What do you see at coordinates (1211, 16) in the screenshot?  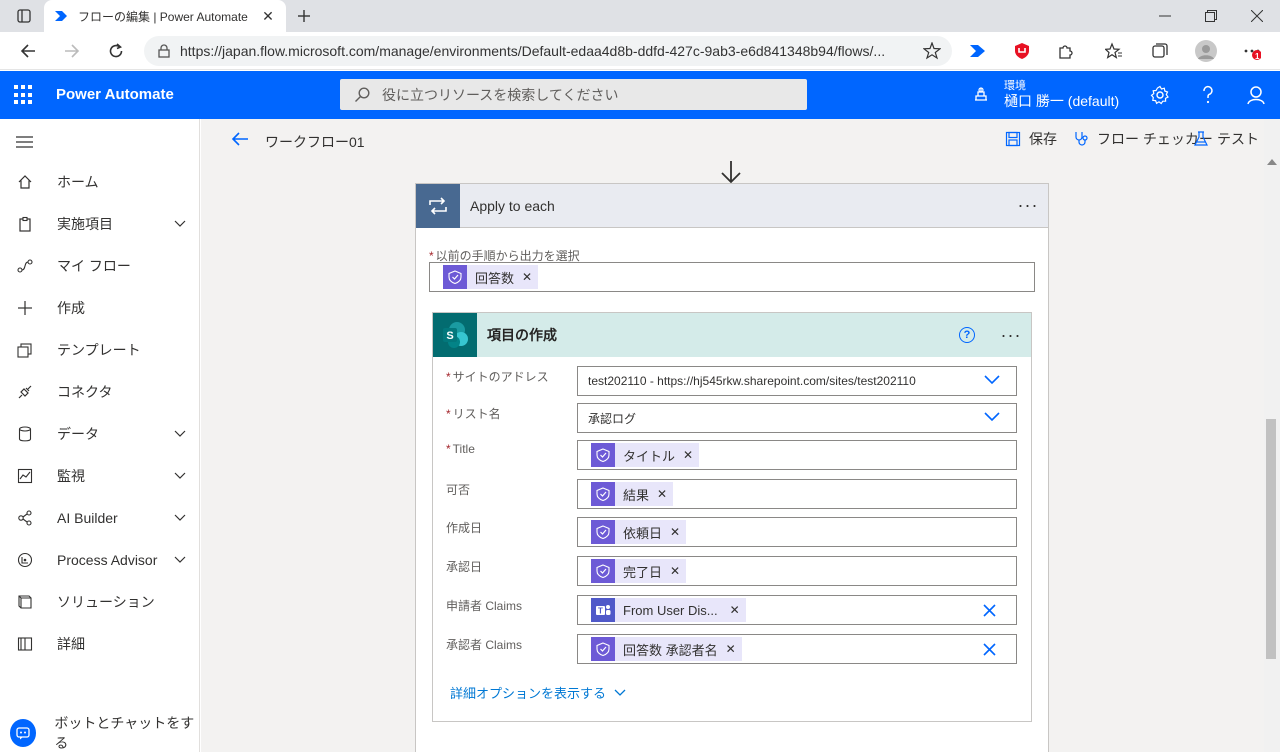 I see `restore-icon` at bounding box center [1211, 16].